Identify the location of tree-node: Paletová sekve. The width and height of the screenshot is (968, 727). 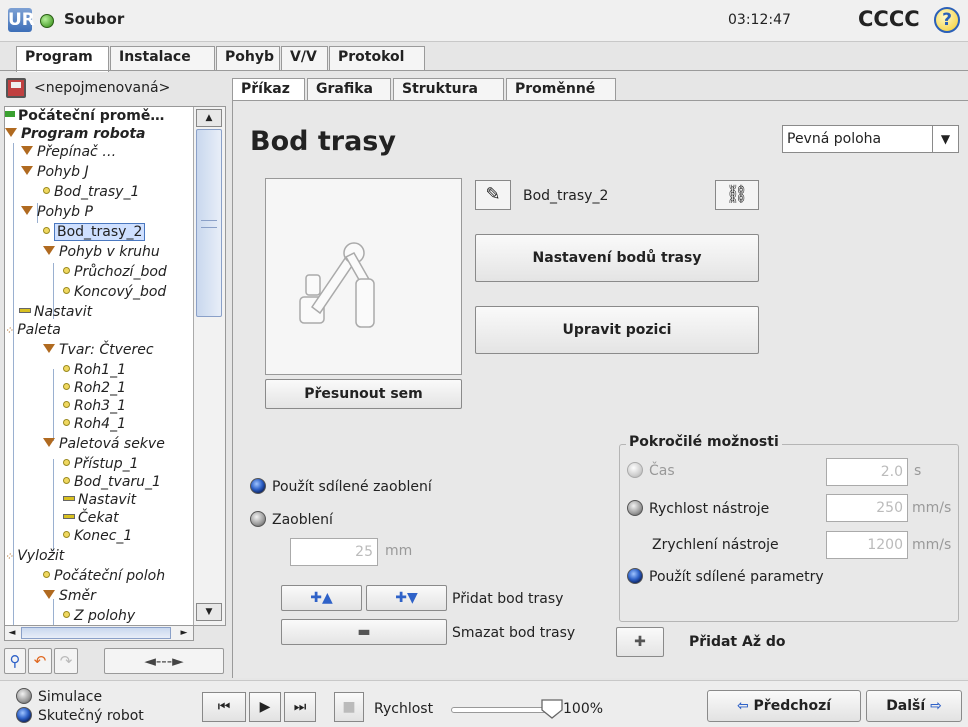
(104, 444).